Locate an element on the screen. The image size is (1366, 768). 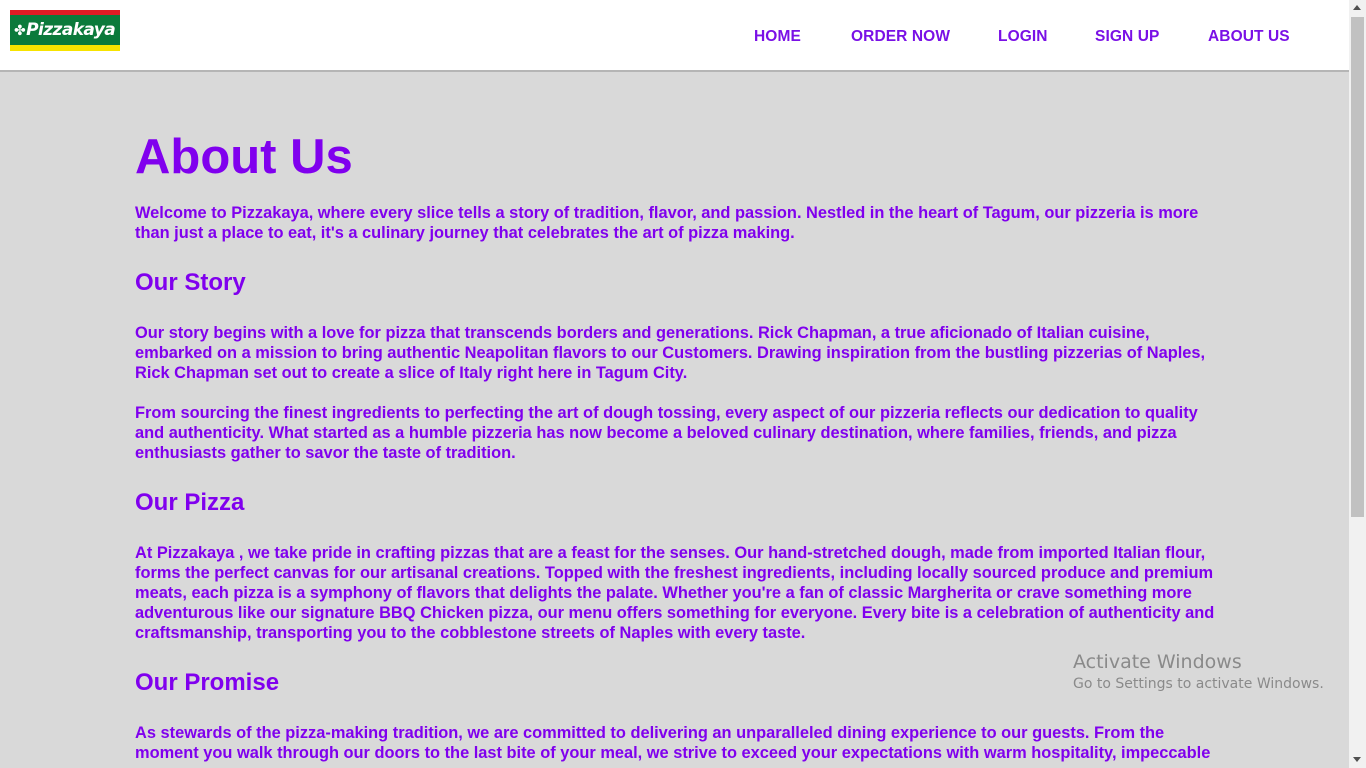
scroll-down-arrow-icon is located at coordinates (1357, 759).